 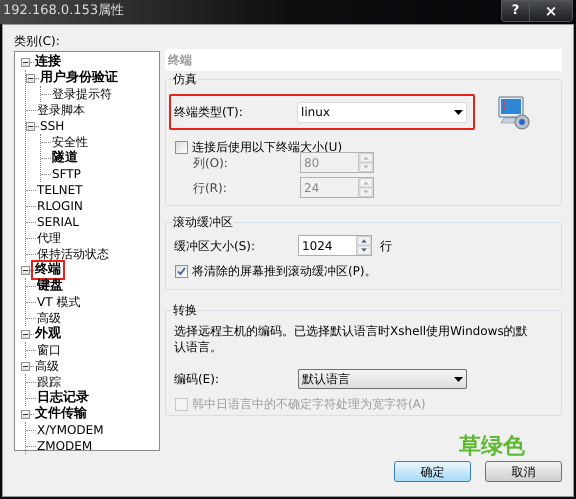 What do you see at coordinates (49, 382) in the screenshot?
I see `tree-item: 跟踪` at bounding box center [49, 382].